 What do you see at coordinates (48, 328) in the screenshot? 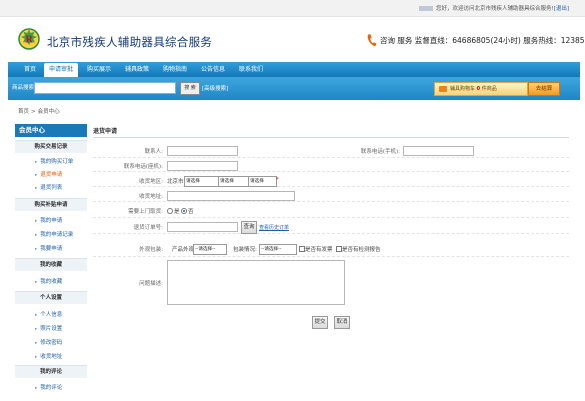
I see `sidebar-item-photo-settings: 照片设置` at bounding box center [48, 328].